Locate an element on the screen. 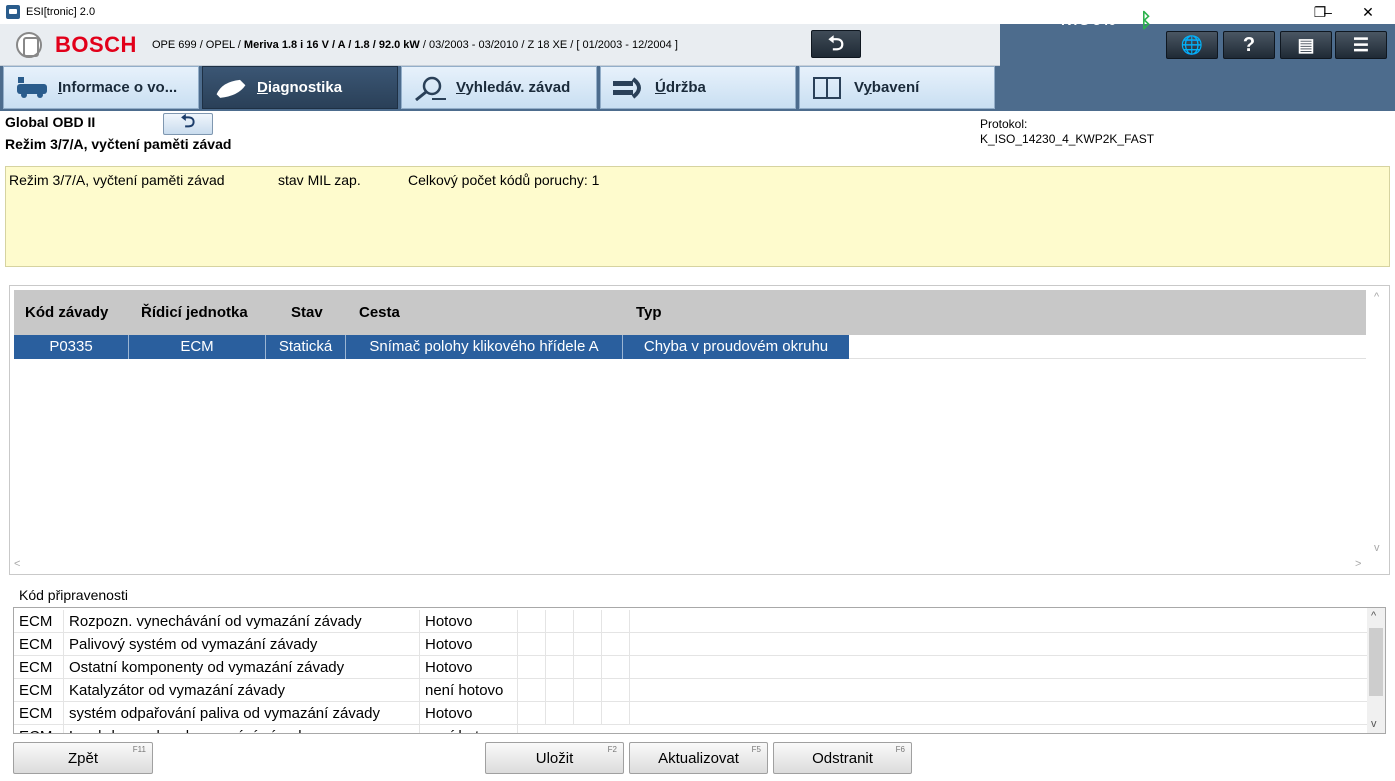 This screenshot has height=781, width=1395. tab-equipment: Vybavení is located at coordinates (897, 87).